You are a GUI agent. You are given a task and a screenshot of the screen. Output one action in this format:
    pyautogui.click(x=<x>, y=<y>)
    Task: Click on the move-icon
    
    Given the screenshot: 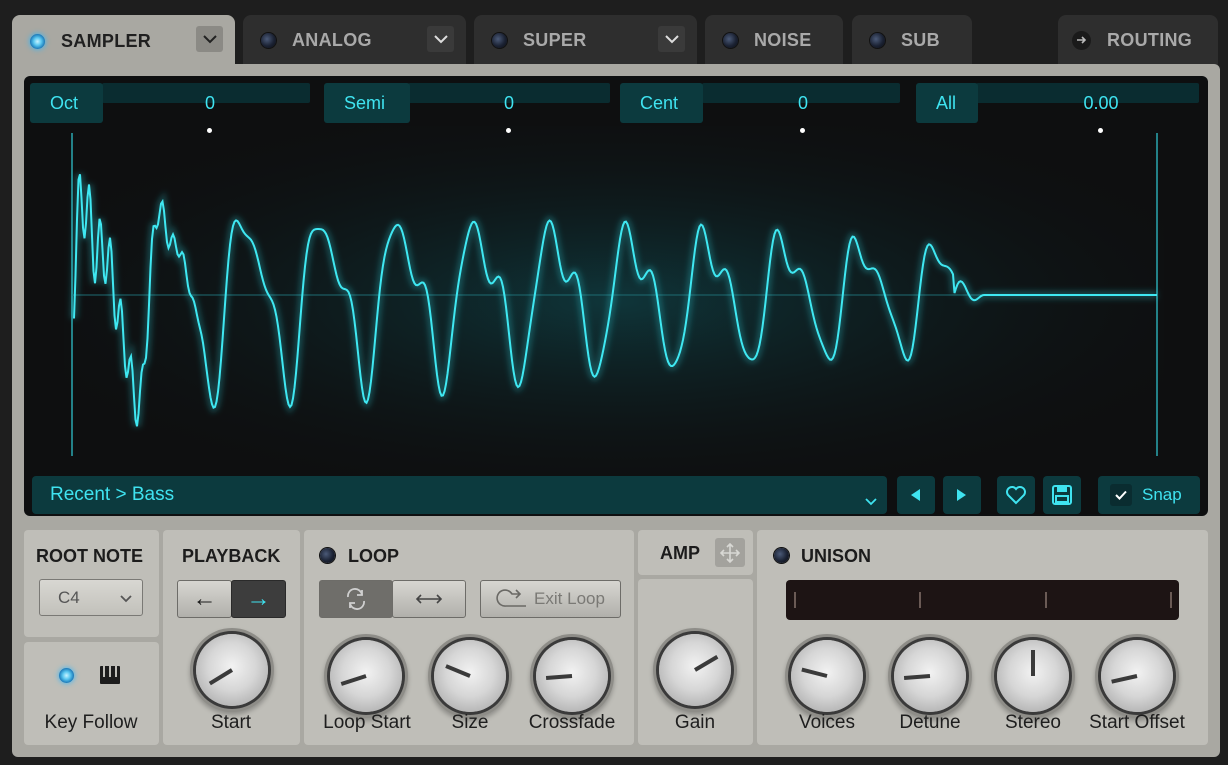 What is the action you would take?
    pyautogui.click(x=730, y=552)
    